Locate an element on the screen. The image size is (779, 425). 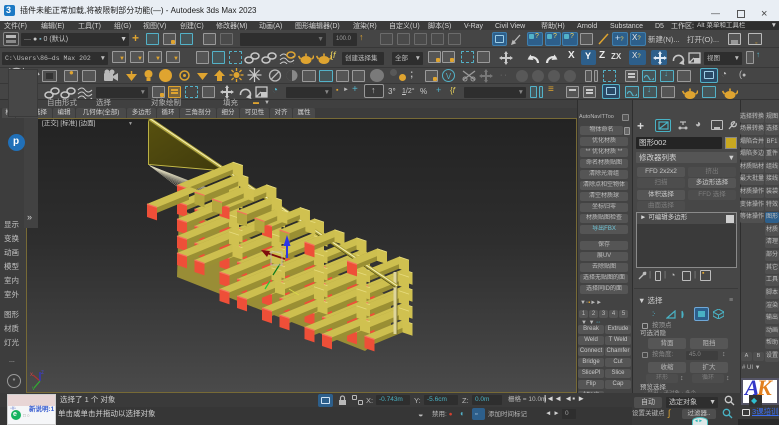
svg-text: y is located at coordinates (33, 388).